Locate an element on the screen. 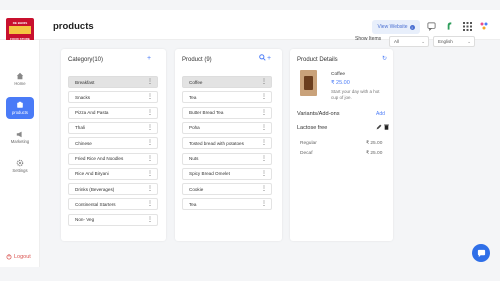 Image resolution: width=500 pixels, height=281 pixels. category-list-item-label: Rice And Biryani is located at coordinates (92, 174).